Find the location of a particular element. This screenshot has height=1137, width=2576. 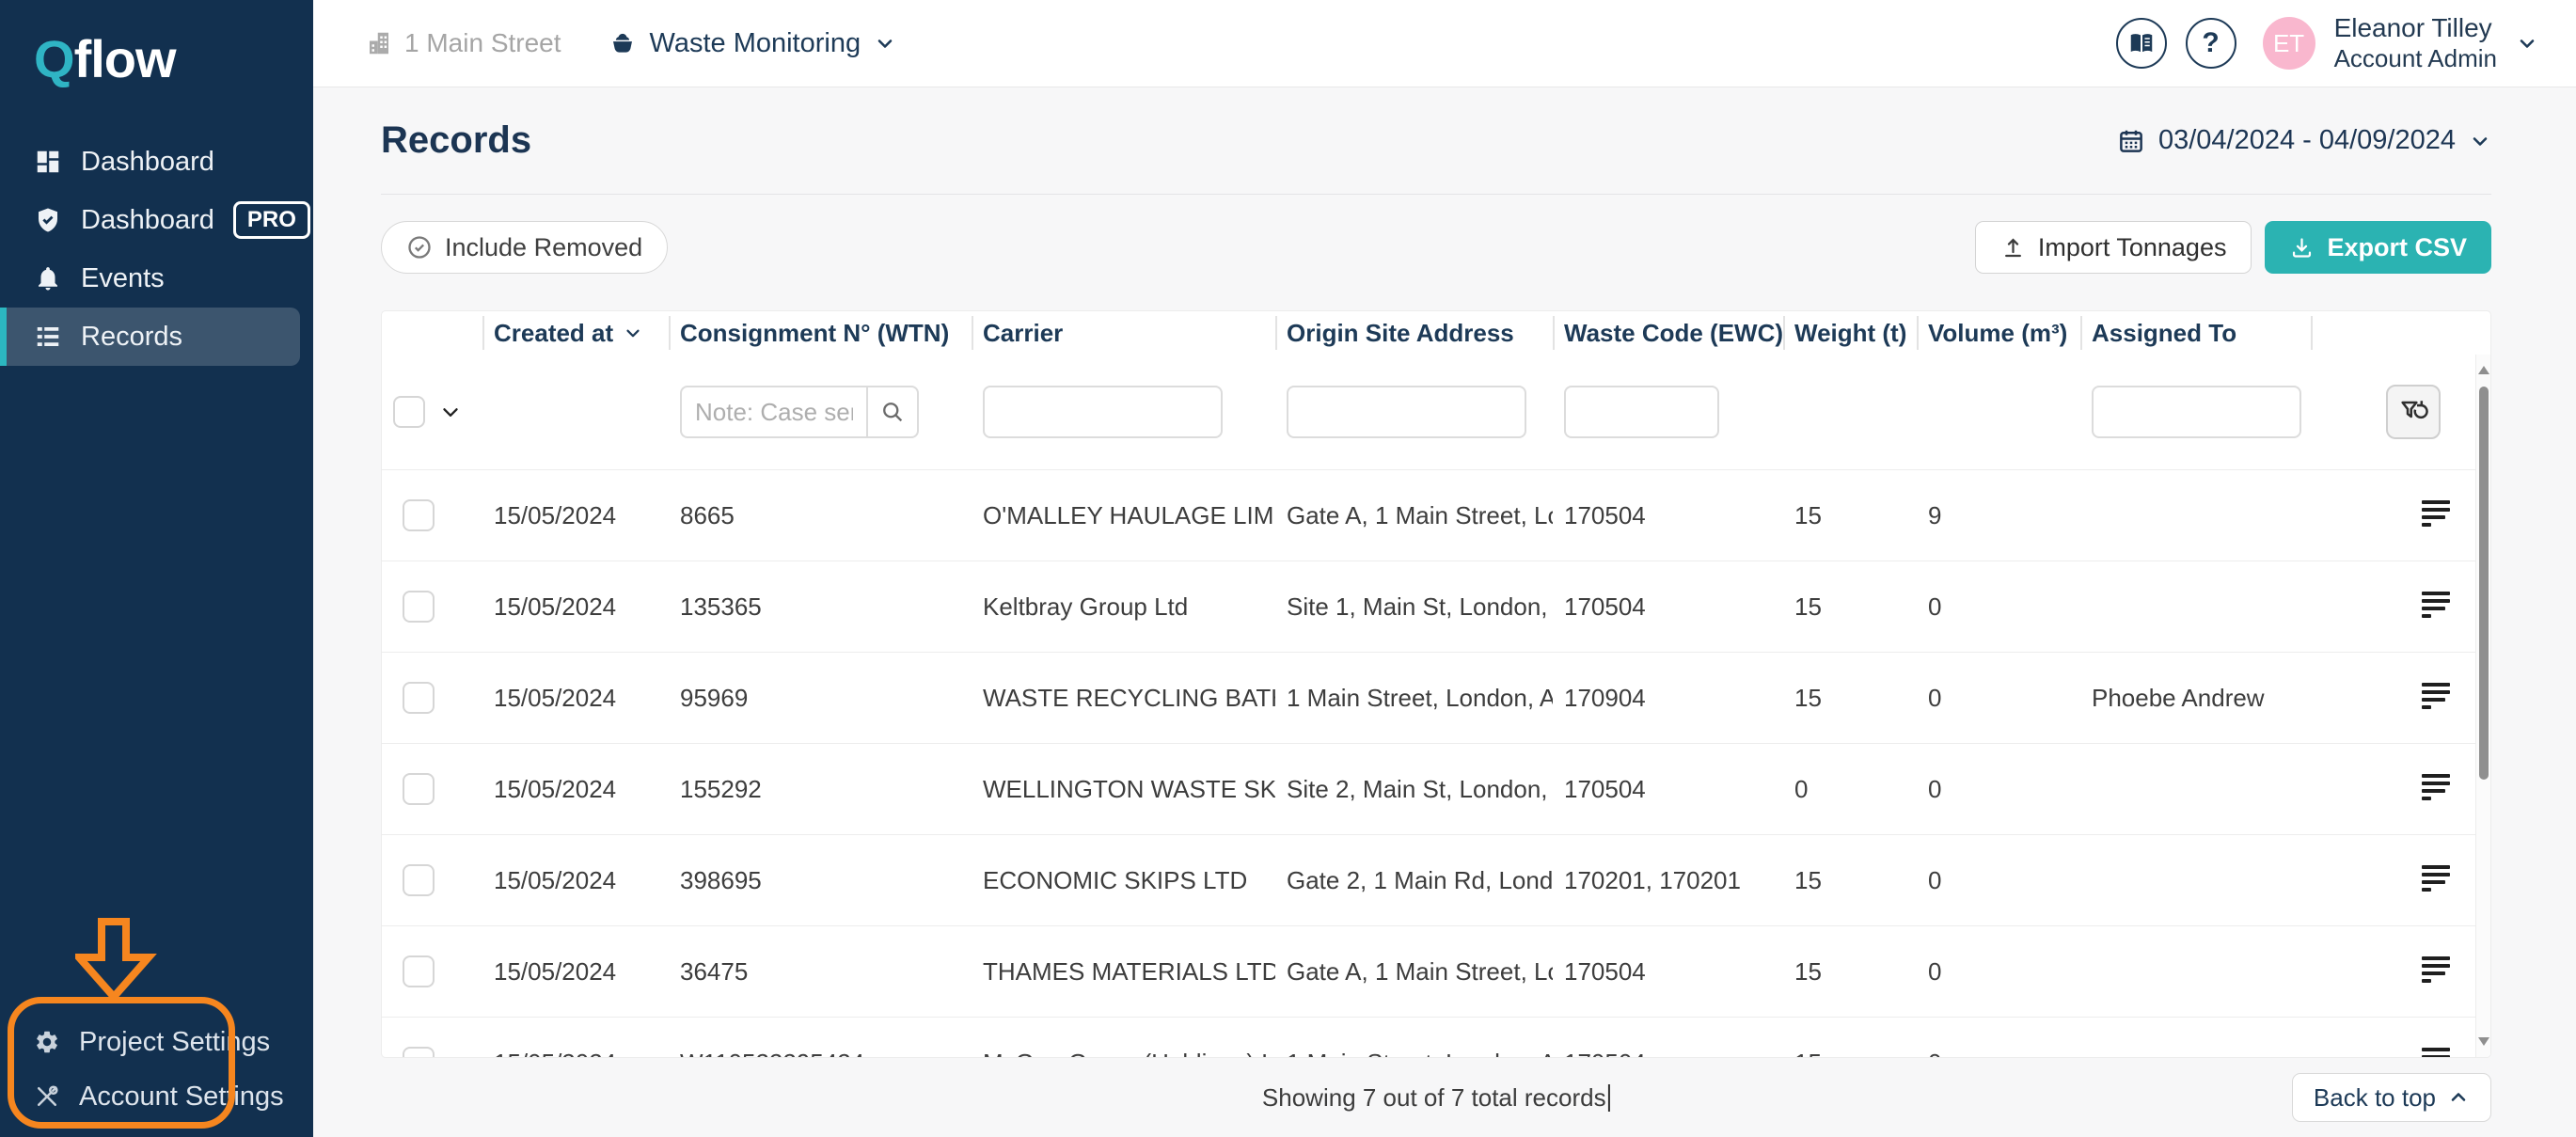

scrollbar-thumb is located at coordinates (2483, 583).